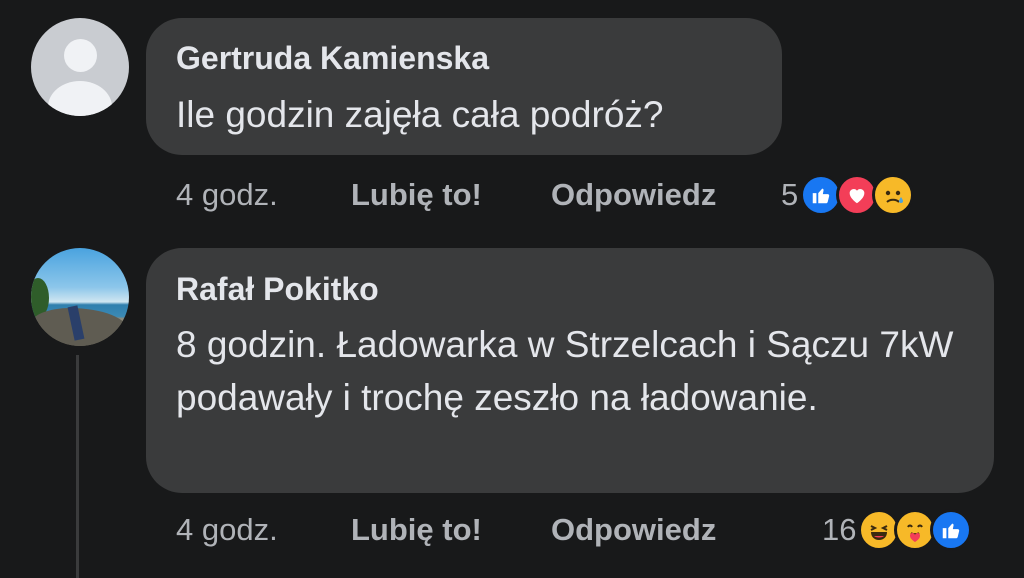 The height and width of the screenshot is (578, 1024). What do you see at coordinates (839, 529) in the screenshot?
I see `reaction-count: 16` at bounding box center [839, 529].